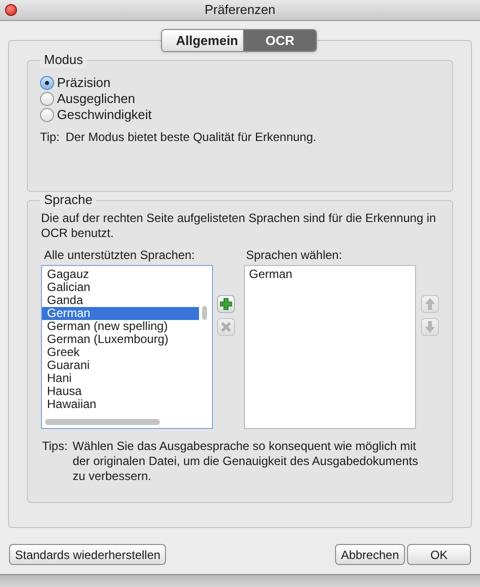  Describe the element at coordinates (102, 422) in the screenshot. I see `horizontal-scrollbar-thumb` at that location.